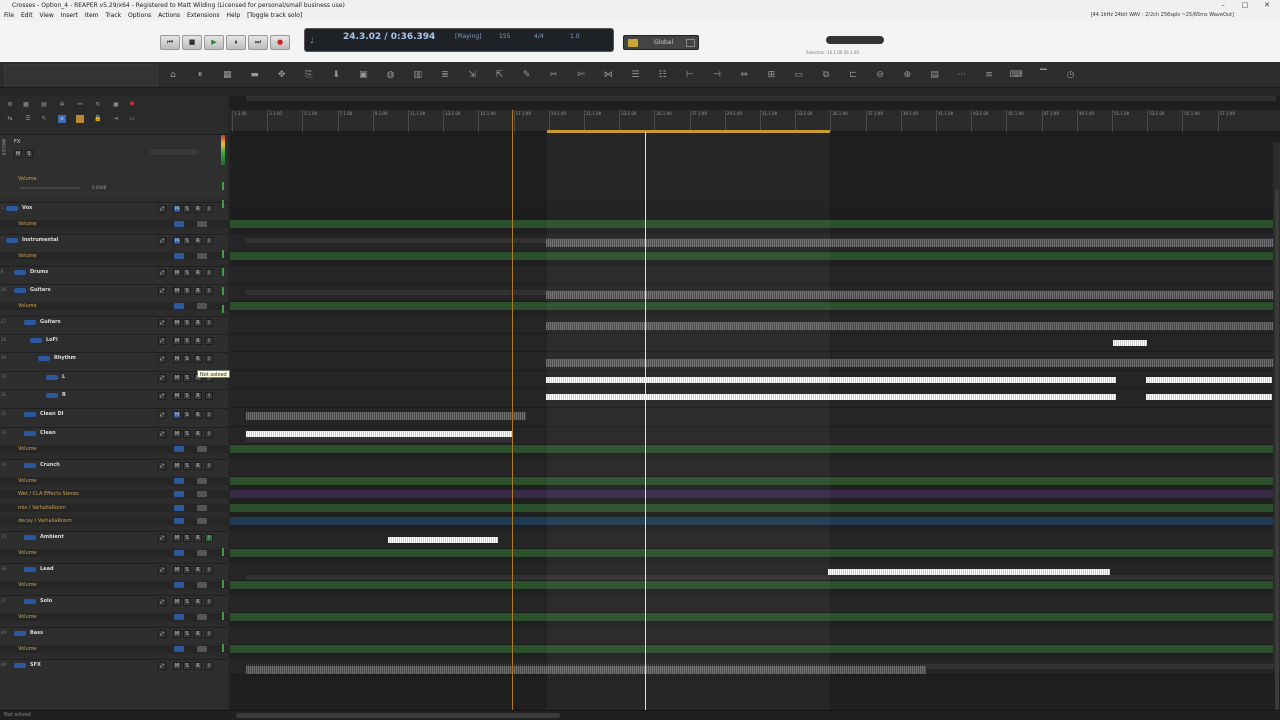 This screenshot has width=1280, height=720. What do you see at coordinates (761, 98) in the screenshot?
I see `top-scroll-track` at bounding box center [761, 98].